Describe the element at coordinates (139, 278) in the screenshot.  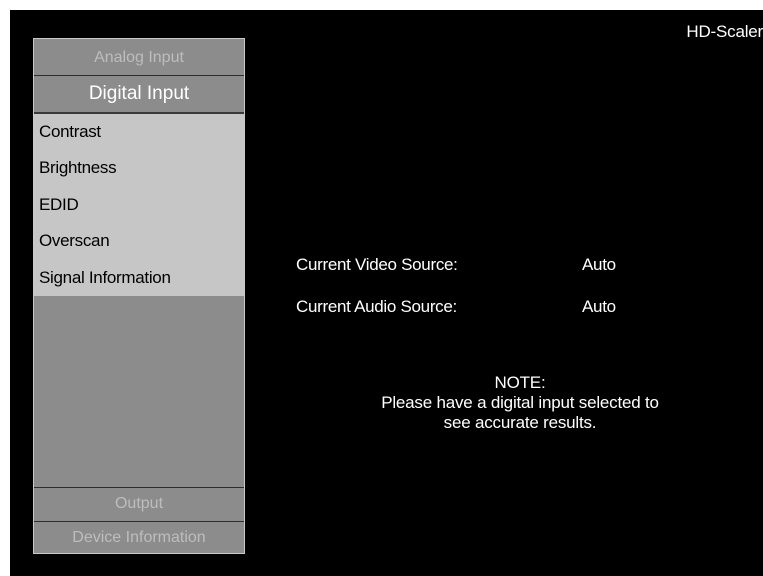
I see `submenu-item-signal-information: Signal Information` at that location.